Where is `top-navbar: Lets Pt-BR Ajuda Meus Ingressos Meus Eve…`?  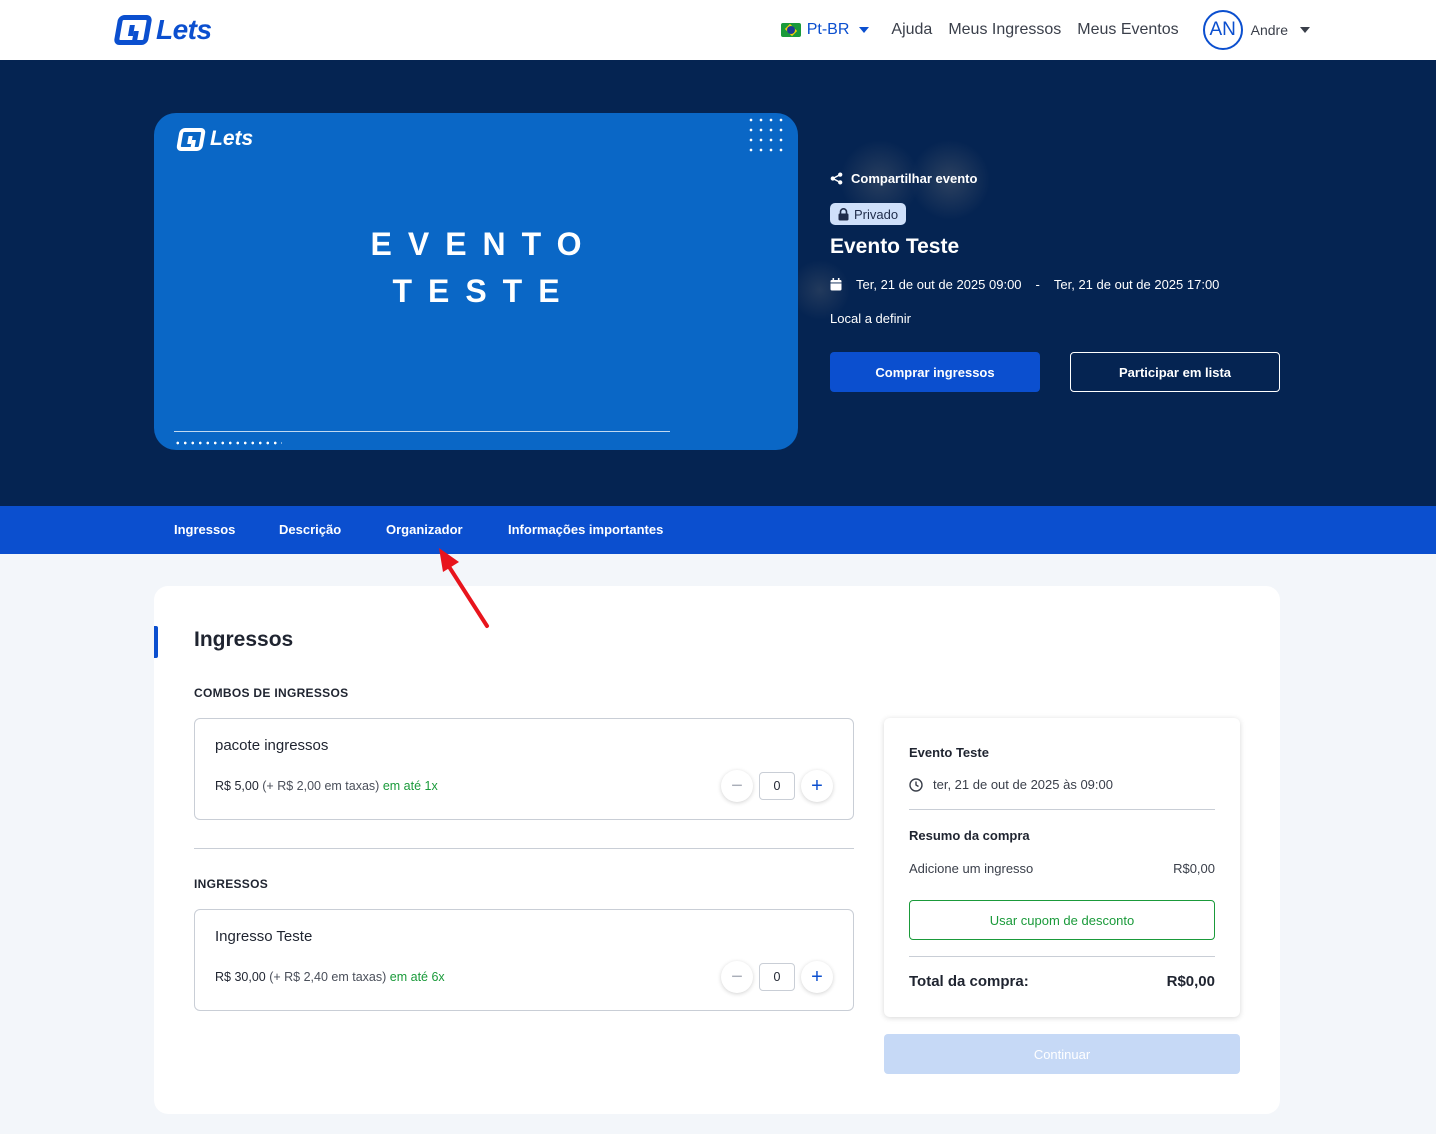 top-navbar: Lets Pt-BR Ajuda Meus Ingressos Meus Eve… is located at coordinates (718, 30).